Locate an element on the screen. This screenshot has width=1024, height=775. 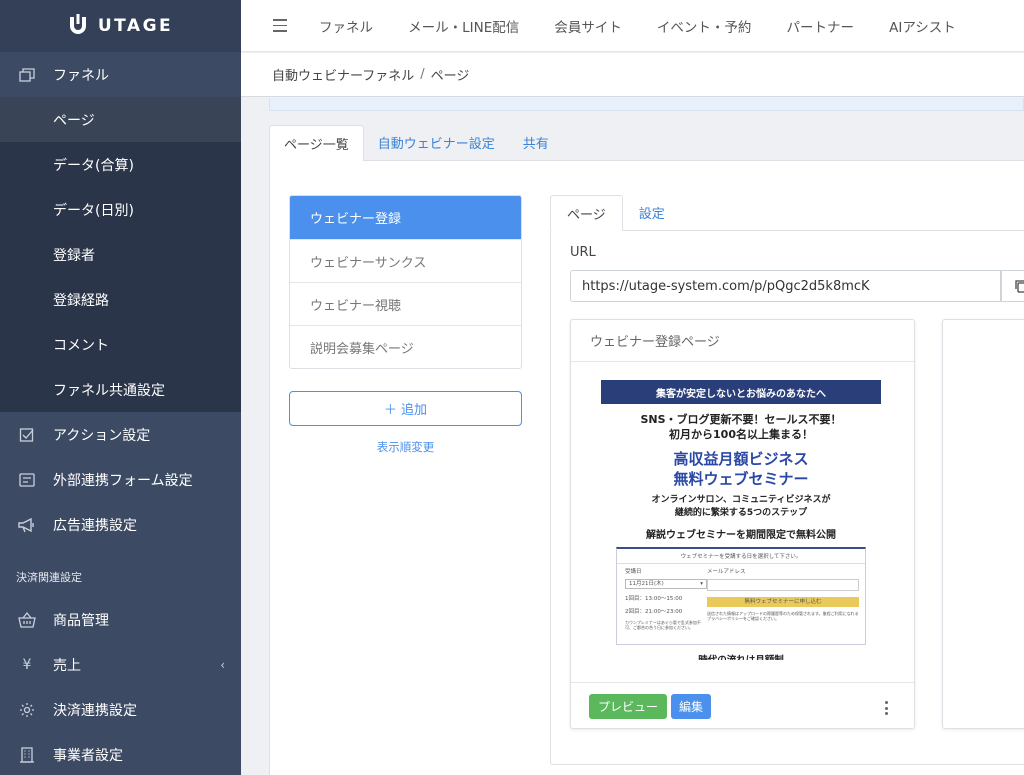
page-list: ウェビナー登録 ウェビナーサンクス ウェビナー視聴 説明会募集ページ is located at coordinates (405, 282).